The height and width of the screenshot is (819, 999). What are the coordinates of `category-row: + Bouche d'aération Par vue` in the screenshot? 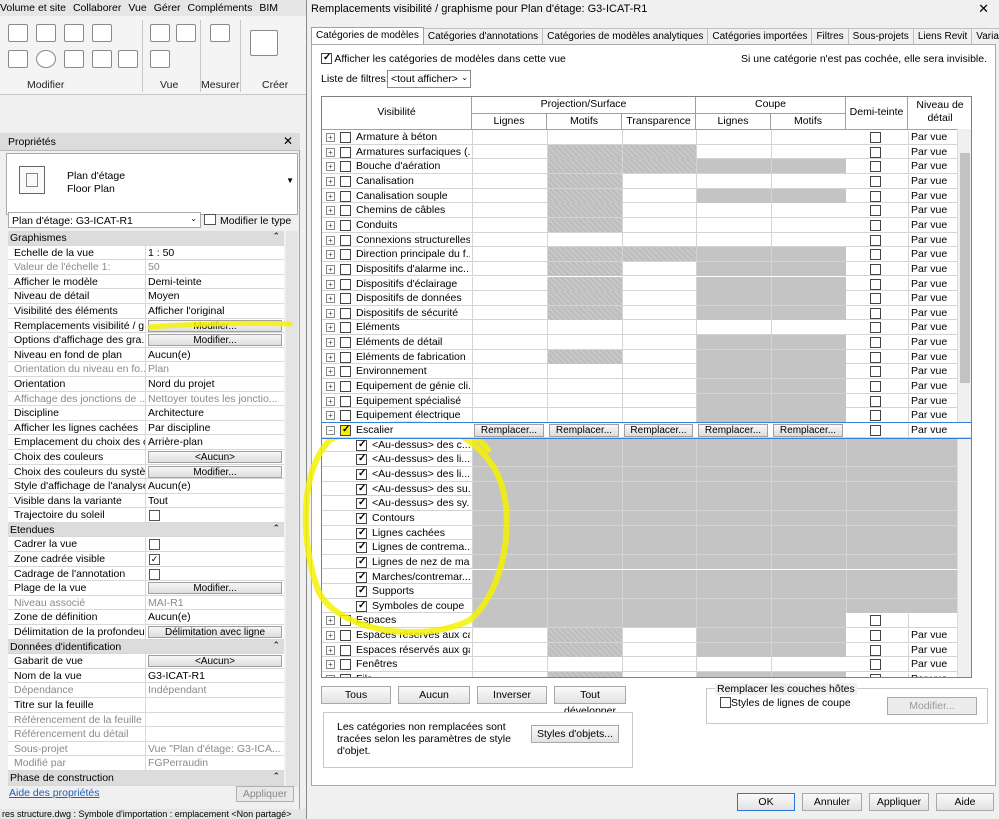 It's located at (646, 167).